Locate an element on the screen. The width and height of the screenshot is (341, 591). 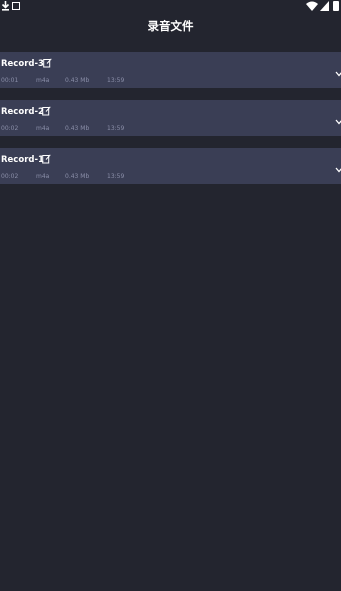
page-title: 录音文件 is located at coordinates (170, 26).